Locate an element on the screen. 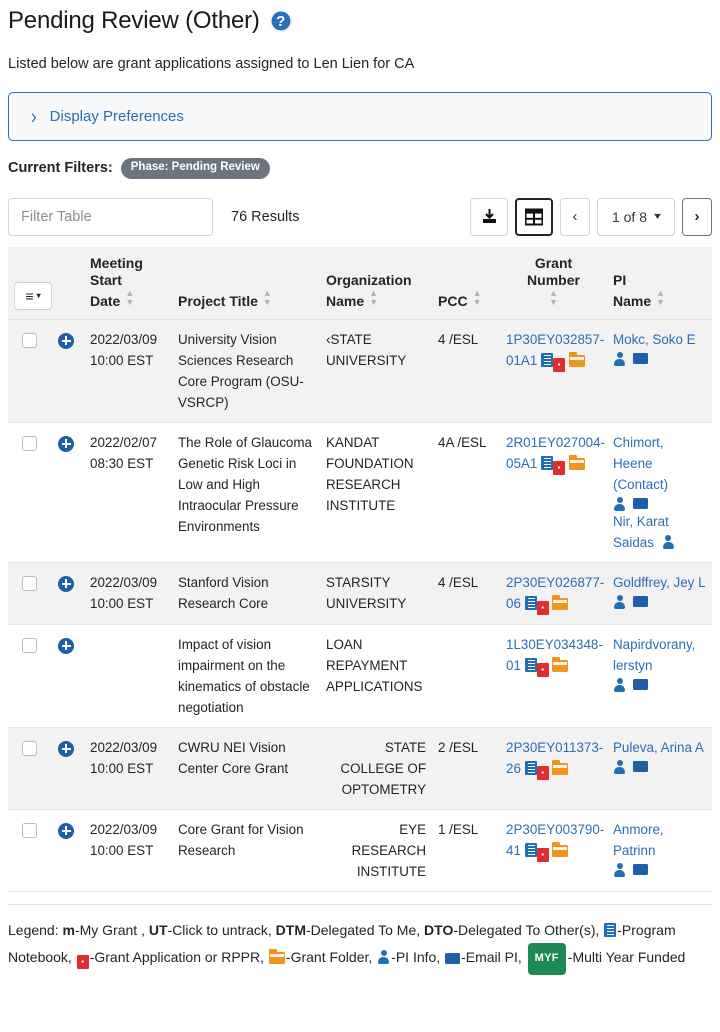 This screenshot has width=720, height=1032. grid-view-icon is located at coordinates (534, 216).